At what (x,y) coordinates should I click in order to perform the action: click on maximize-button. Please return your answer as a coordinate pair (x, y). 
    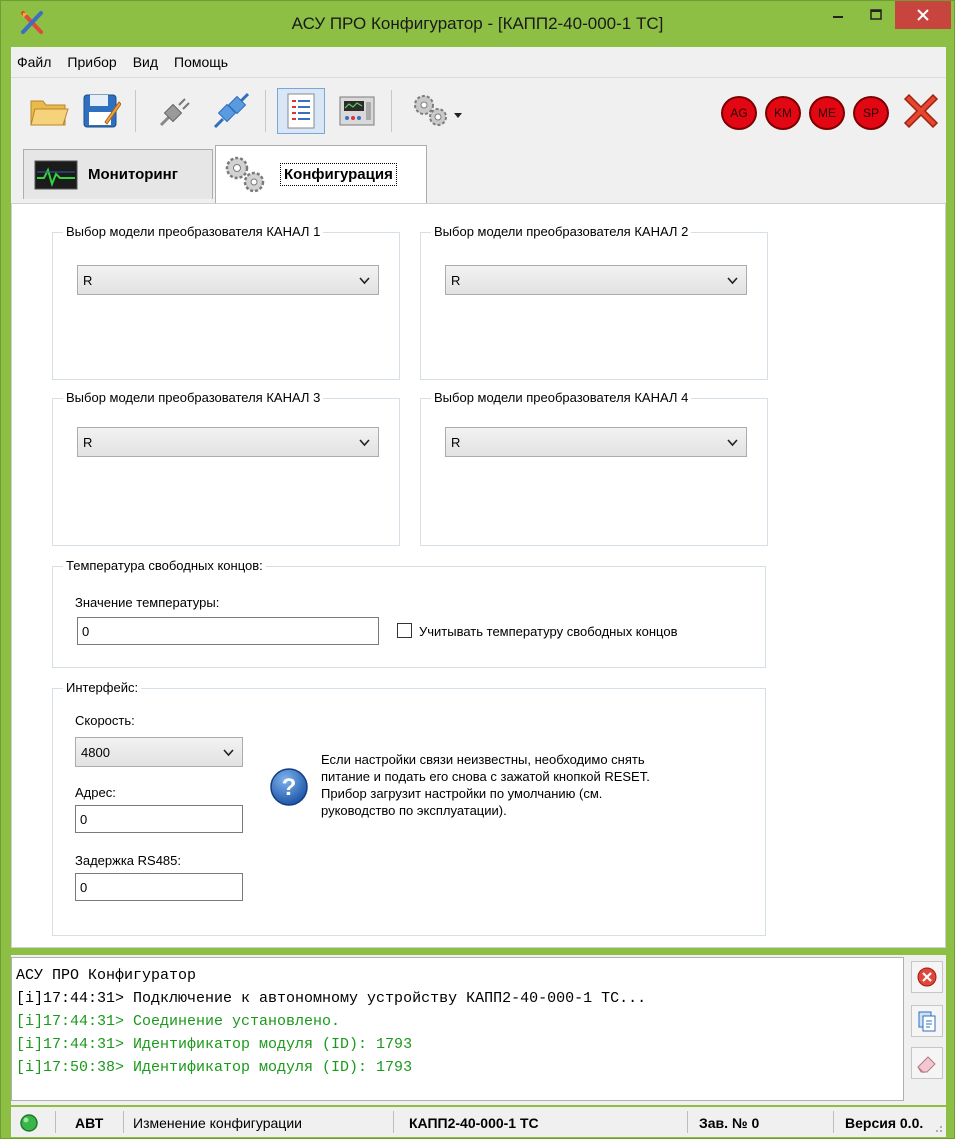
    Looking at the image, I should click on (876, 15).